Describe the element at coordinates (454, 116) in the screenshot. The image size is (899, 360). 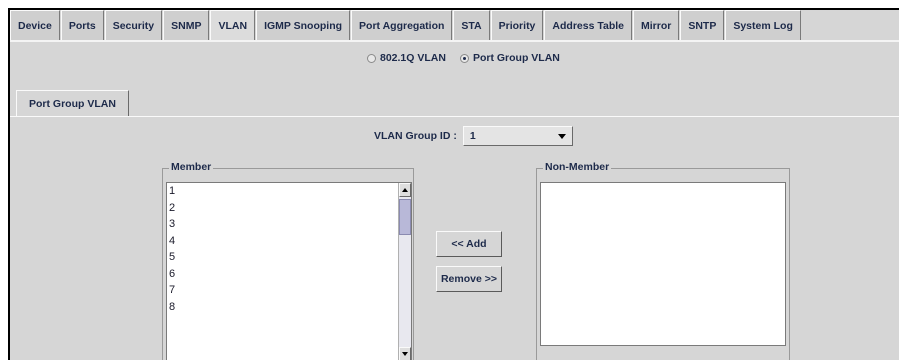
I see `panel-divider` at that location.